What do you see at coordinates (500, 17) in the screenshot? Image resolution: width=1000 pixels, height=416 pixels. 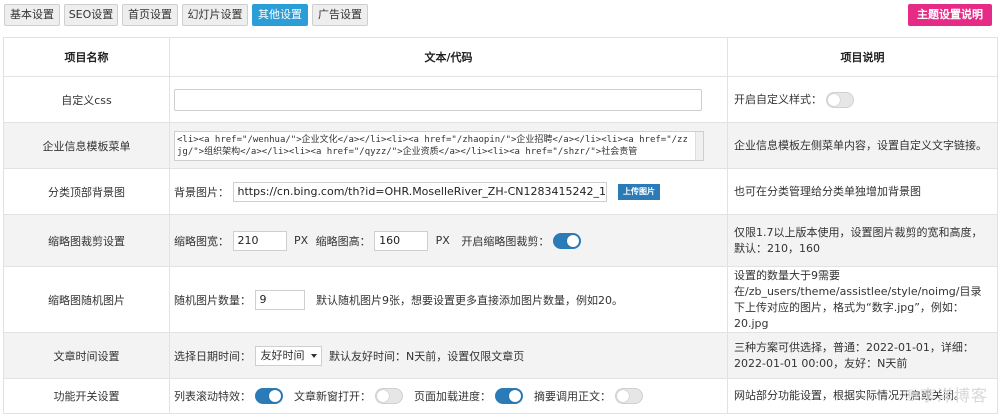 I see `top-tab-bar: 基本设置 SEO设置 首页设置 幻灯片设置 其他设置 广告设置 主题设置说明` at bounding box center [500, 17].